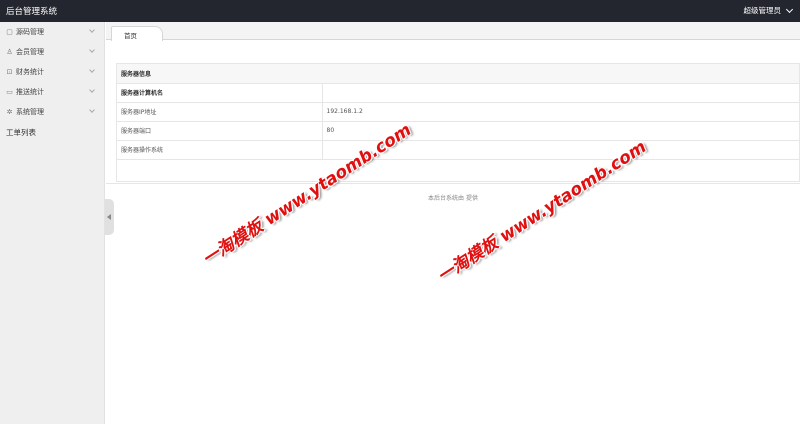 The width and height of the screenshot is (800, 424). I want to click on sidebar-item-label: 工单列表, so click(21, 132).